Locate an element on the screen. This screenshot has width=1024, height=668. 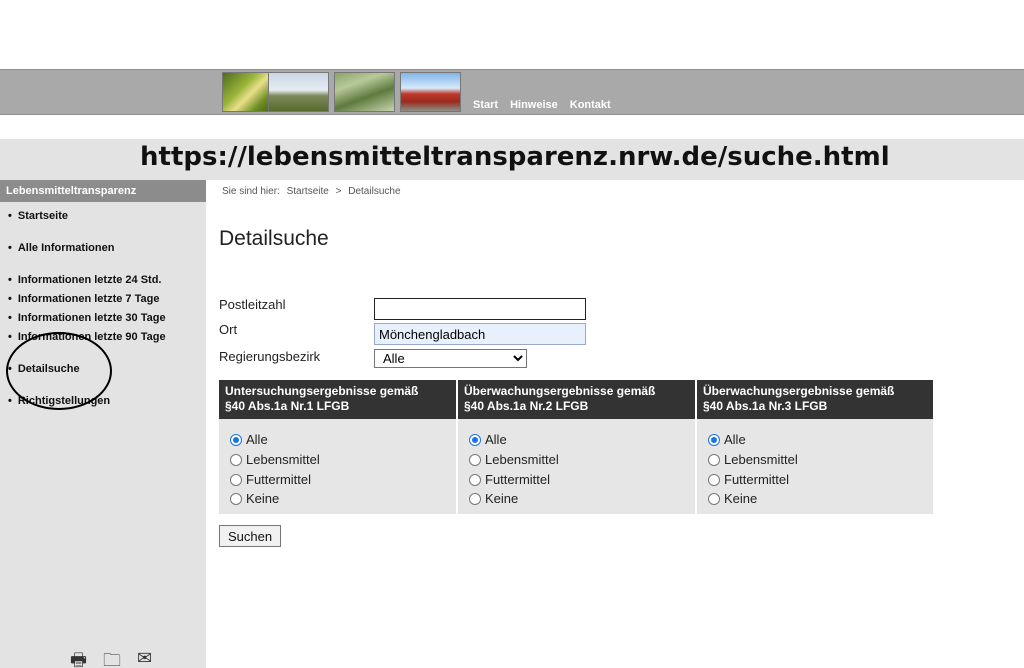
sidebar-item-24-std: Informationen letzte 24 Std. is located at coordinates (85, 280).